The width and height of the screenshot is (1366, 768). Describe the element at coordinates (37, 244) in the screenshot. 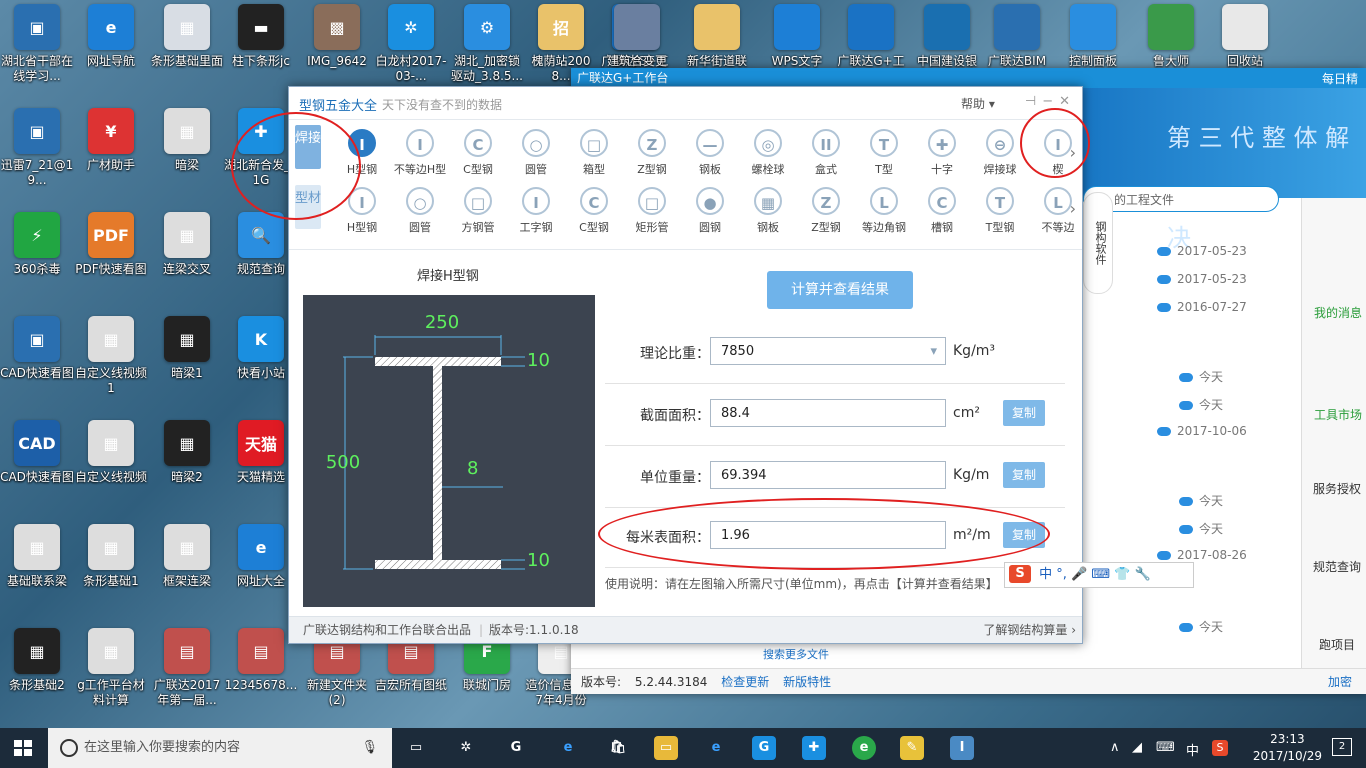

I see `desktop-icon: ⚡ 360杀毒` at that location.